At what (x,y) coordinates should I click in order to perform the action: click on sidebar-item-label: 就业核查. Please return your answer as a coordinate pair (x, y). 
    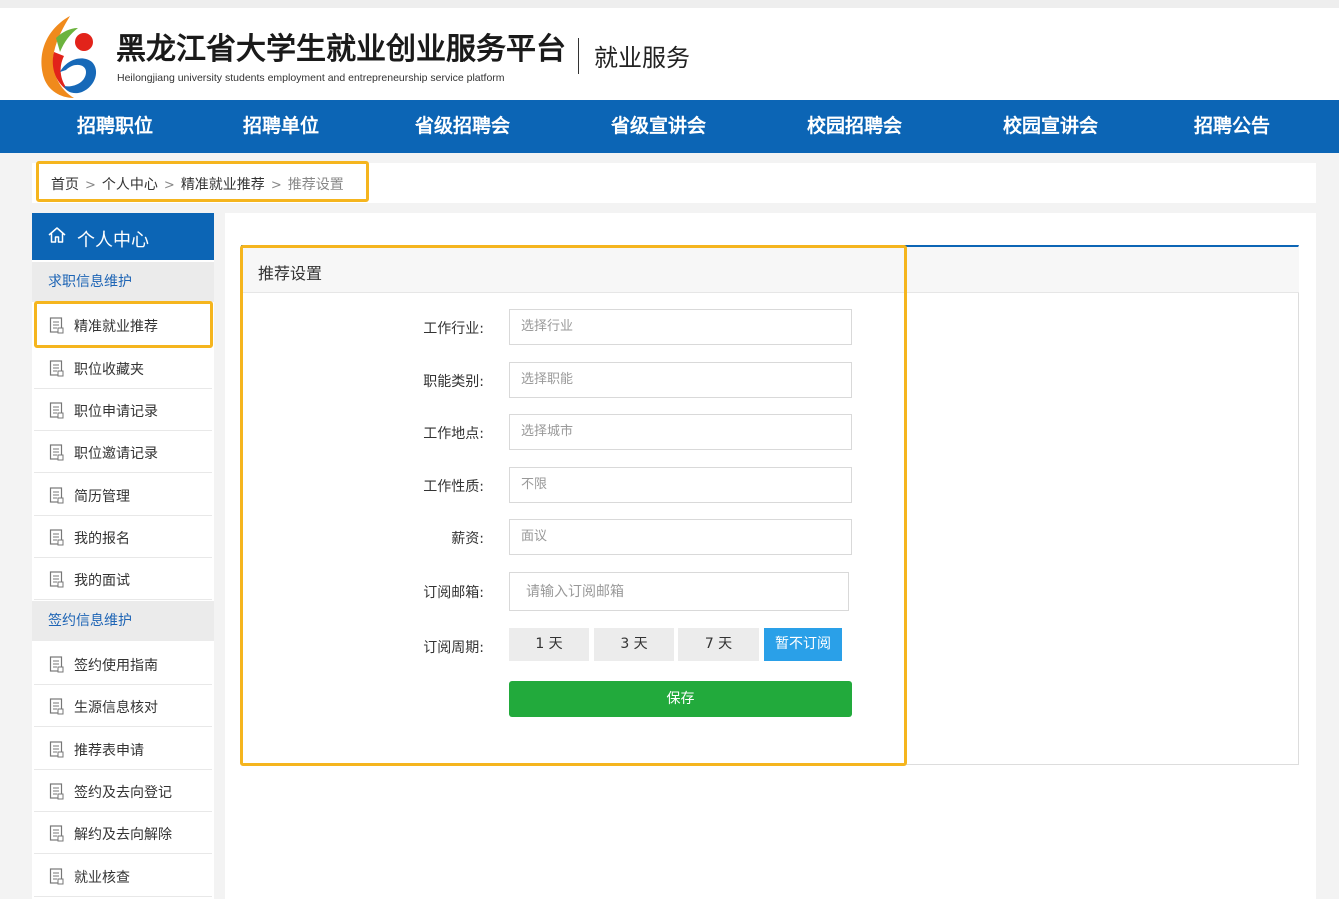
    Looking at the image, I should click on (102, 878).